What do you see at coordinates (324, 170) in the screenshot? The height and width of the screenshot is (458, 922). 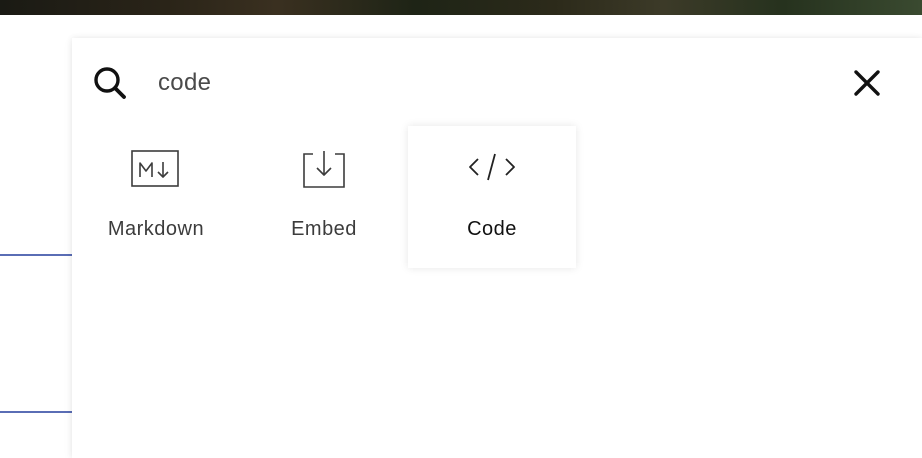 I see `embed-icon` at bounding box center [324, 170].